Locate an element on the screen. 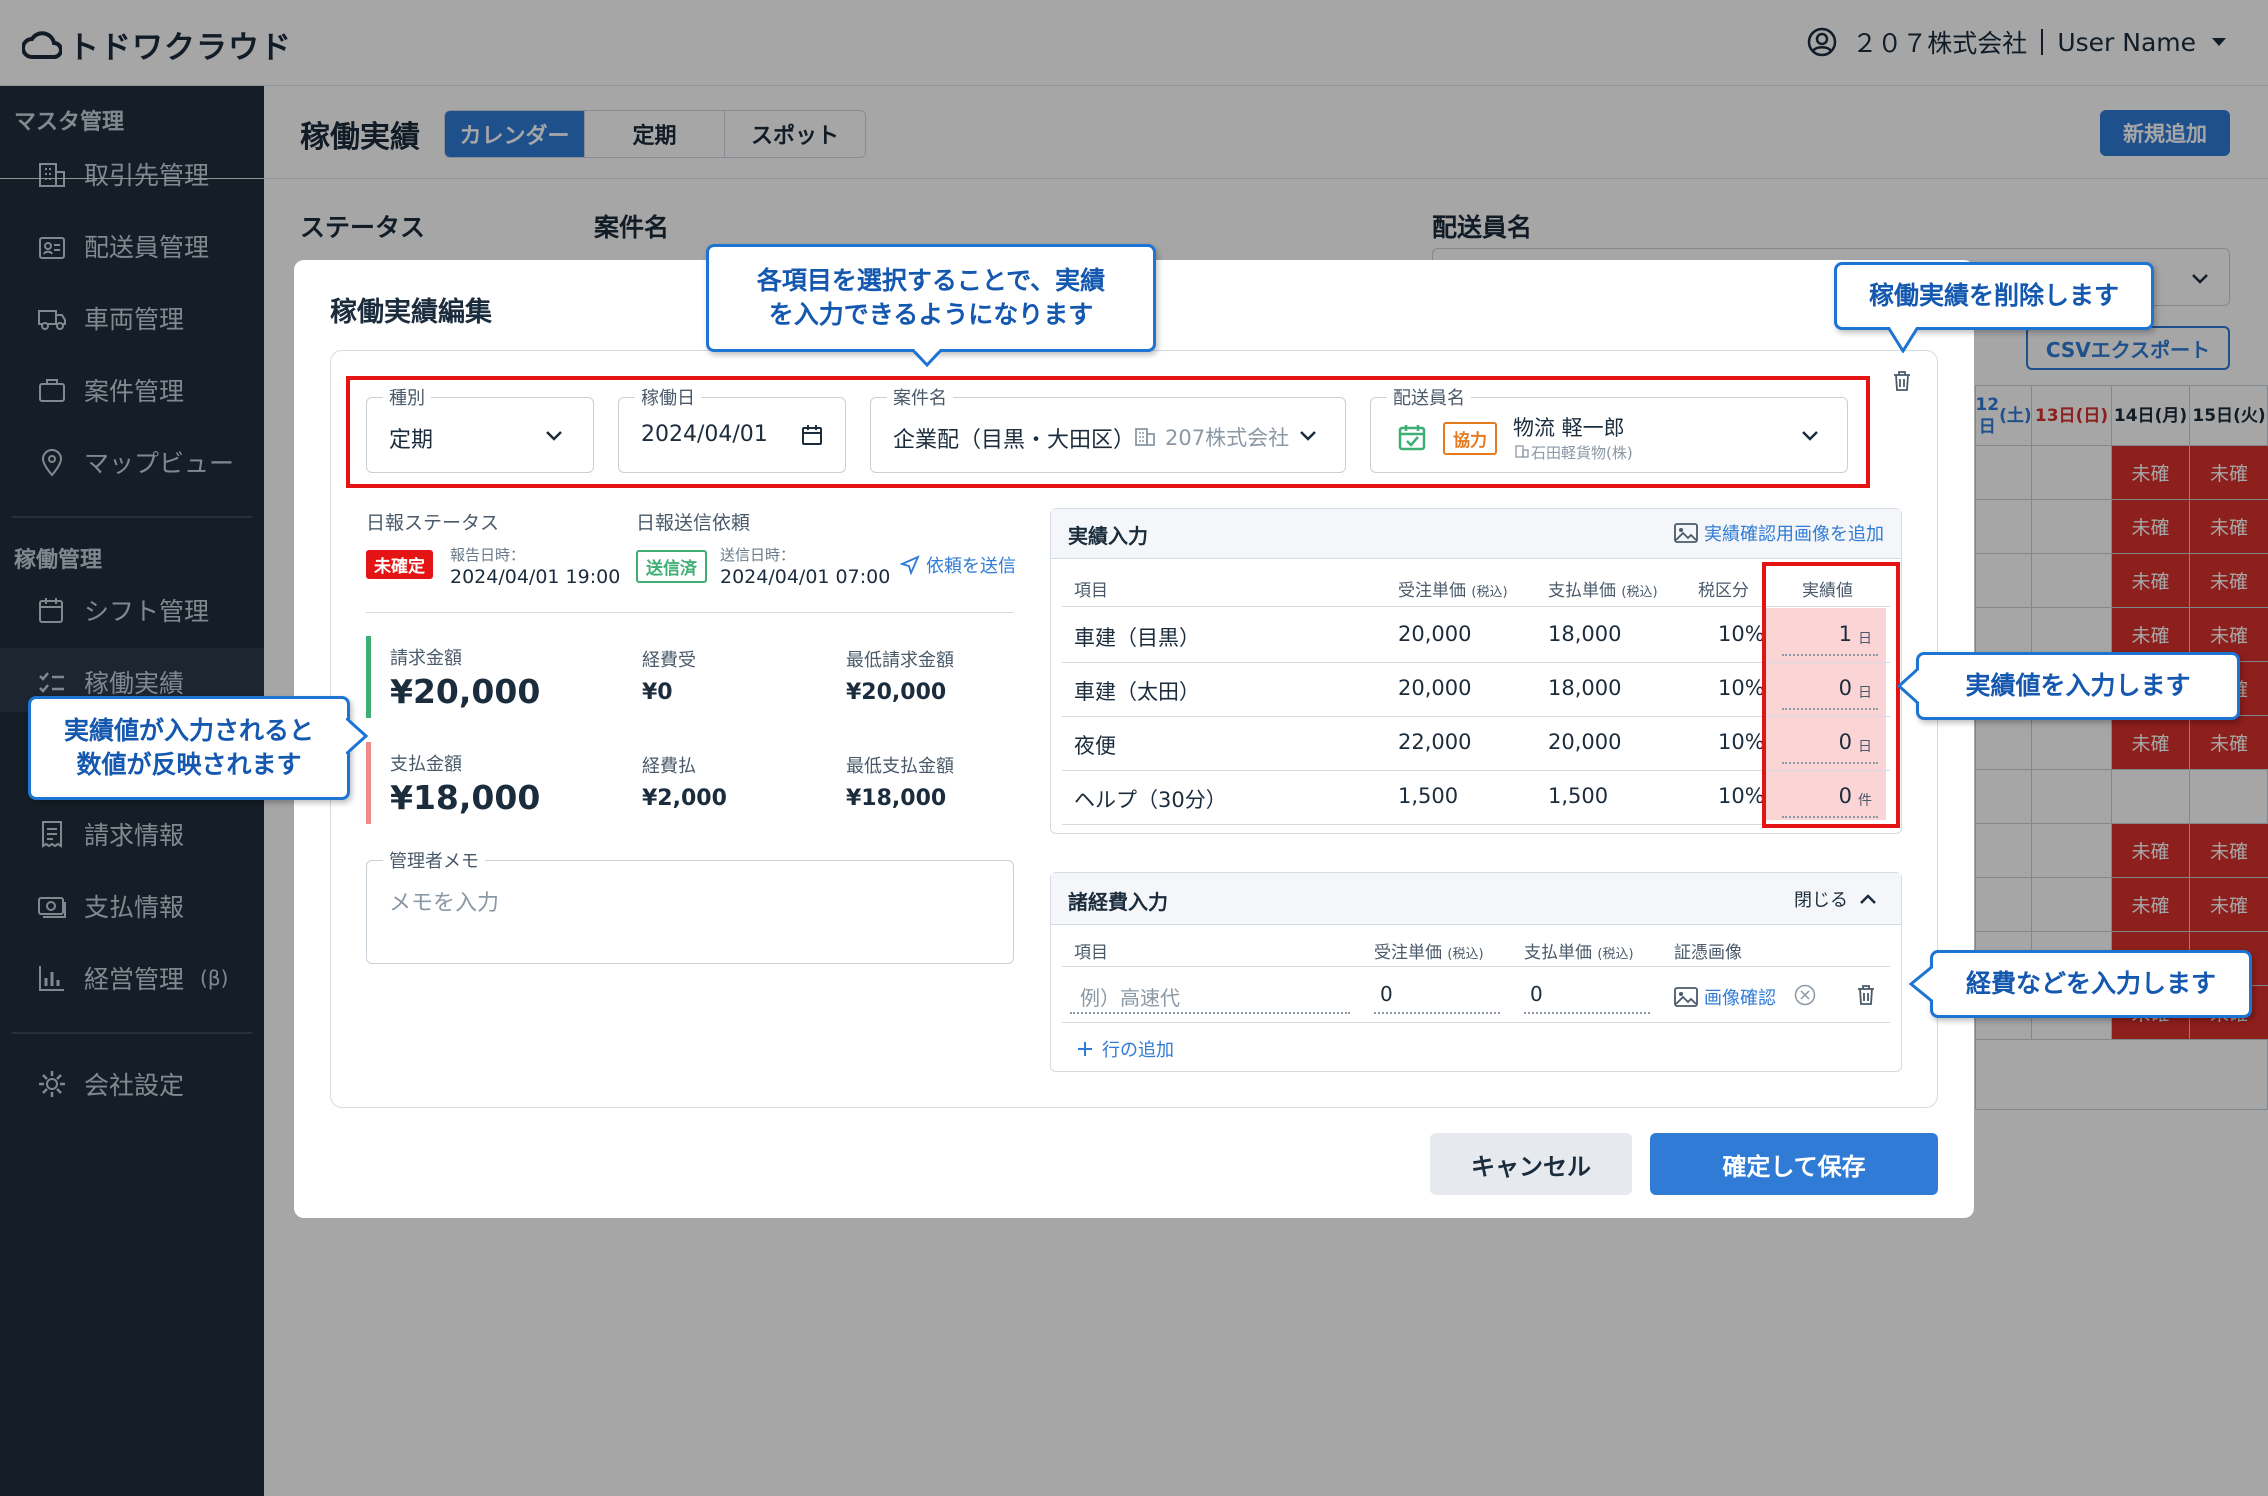  result-cell-item: 車建（太田） is located at coordinates (1137, 692).